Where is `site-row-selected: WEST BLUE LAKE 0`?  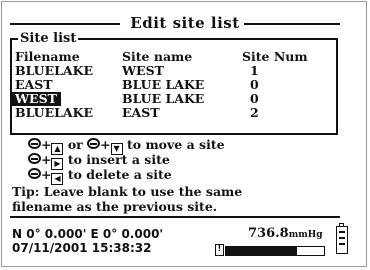 site-row-selected: WEST BLUE LAKE 0 is located at coordinates (175, 99).